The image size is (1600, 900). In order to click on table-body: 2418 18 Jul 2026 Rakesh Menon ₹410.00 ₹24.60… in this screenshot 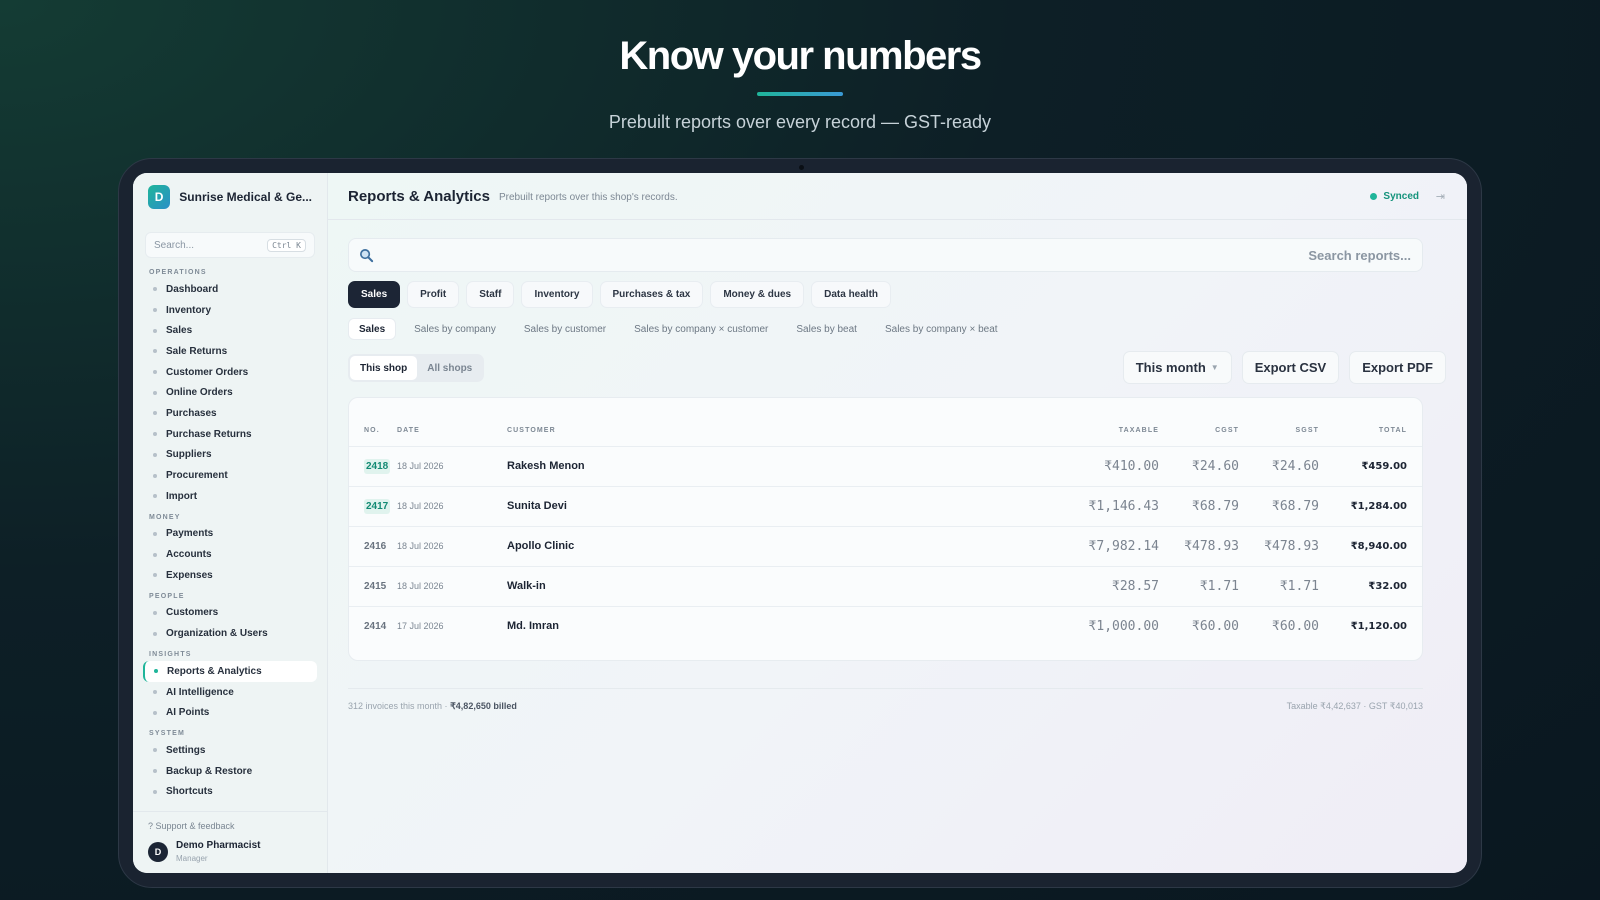, I will do `click(885, 545)`.